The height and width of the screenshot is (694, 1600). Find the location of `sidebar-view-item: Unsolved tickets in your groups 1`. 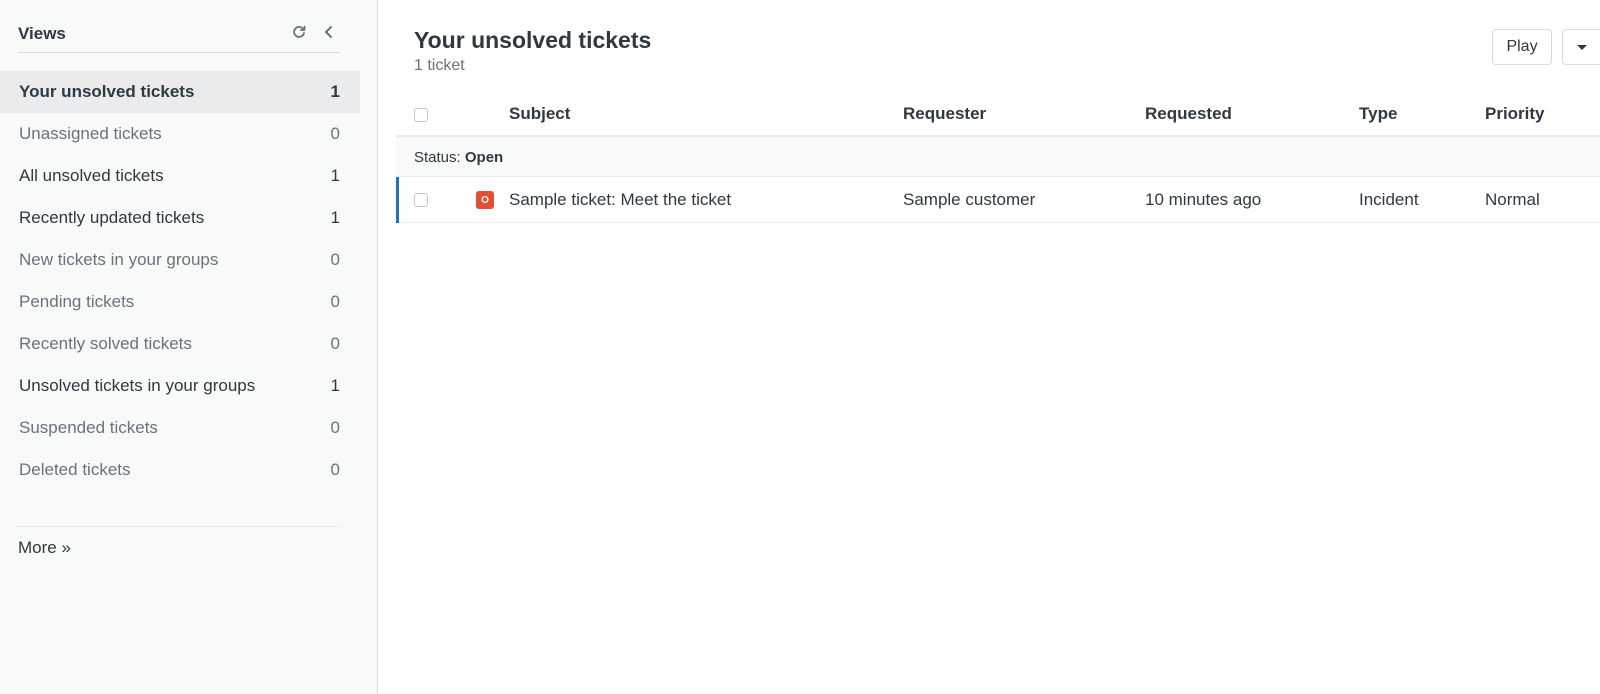

sidebar-view-item: Unsolved tickets in your groups 1 is located at coordinates (180, 386).